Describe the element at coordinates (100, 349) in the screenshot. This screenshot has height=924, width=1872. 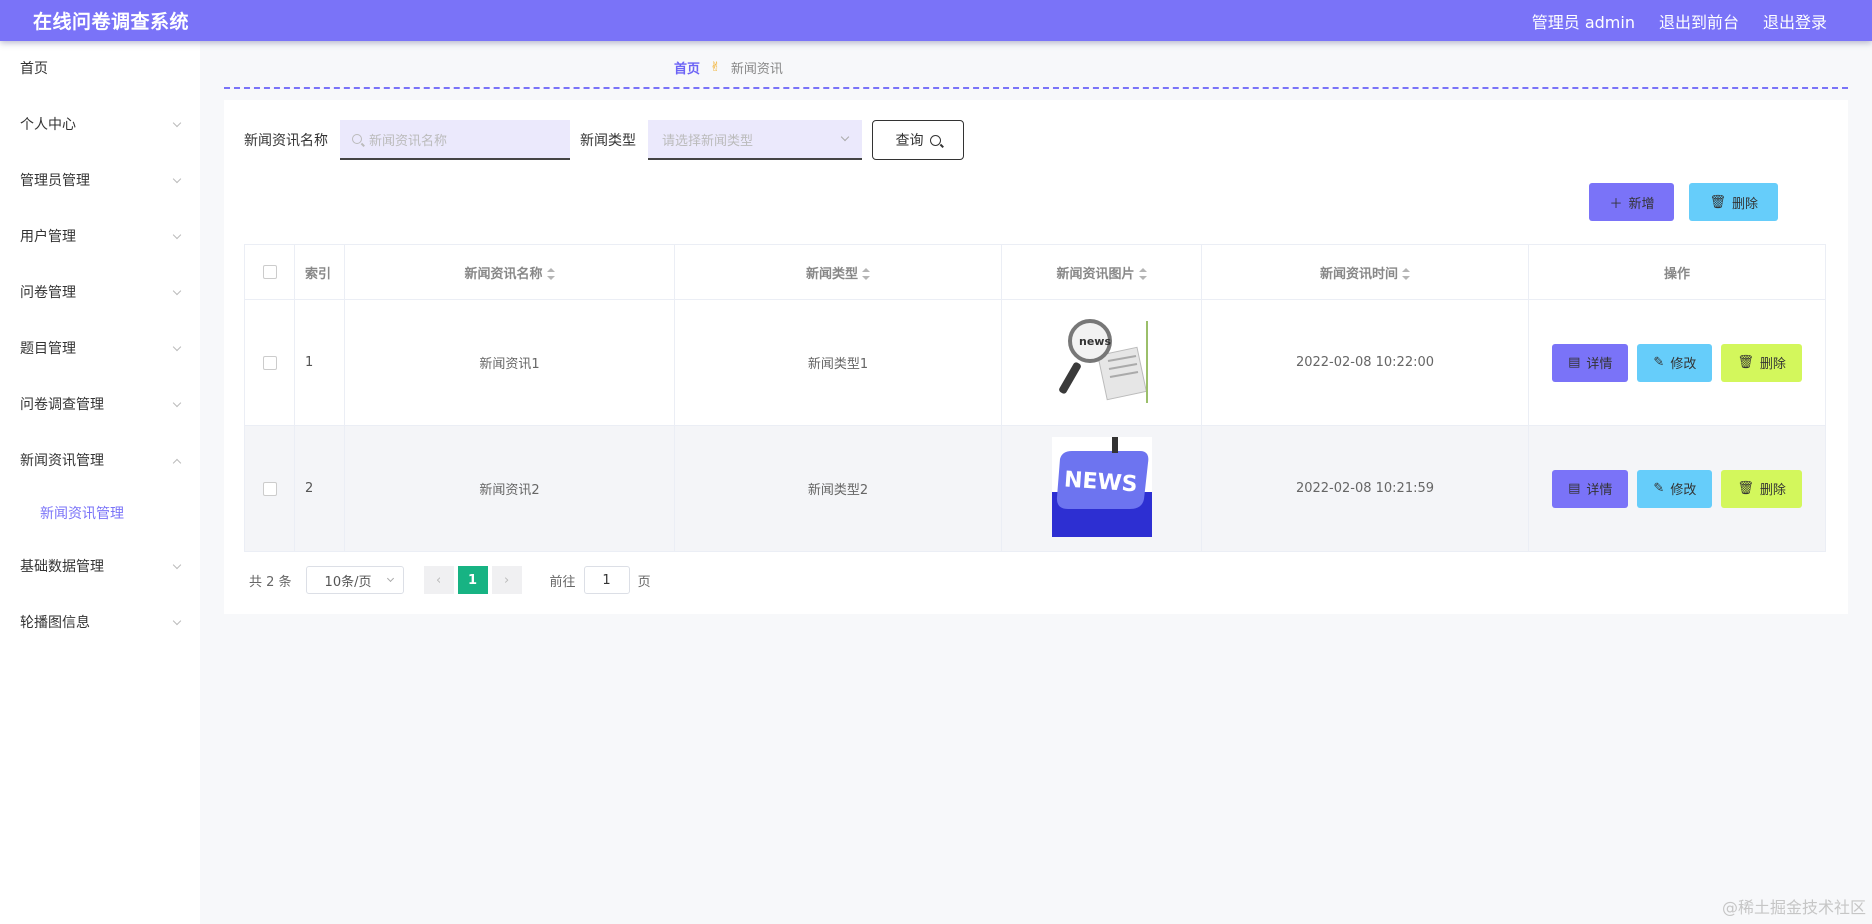
I see `sidebar-item-question-management: 题目管理` at that location.